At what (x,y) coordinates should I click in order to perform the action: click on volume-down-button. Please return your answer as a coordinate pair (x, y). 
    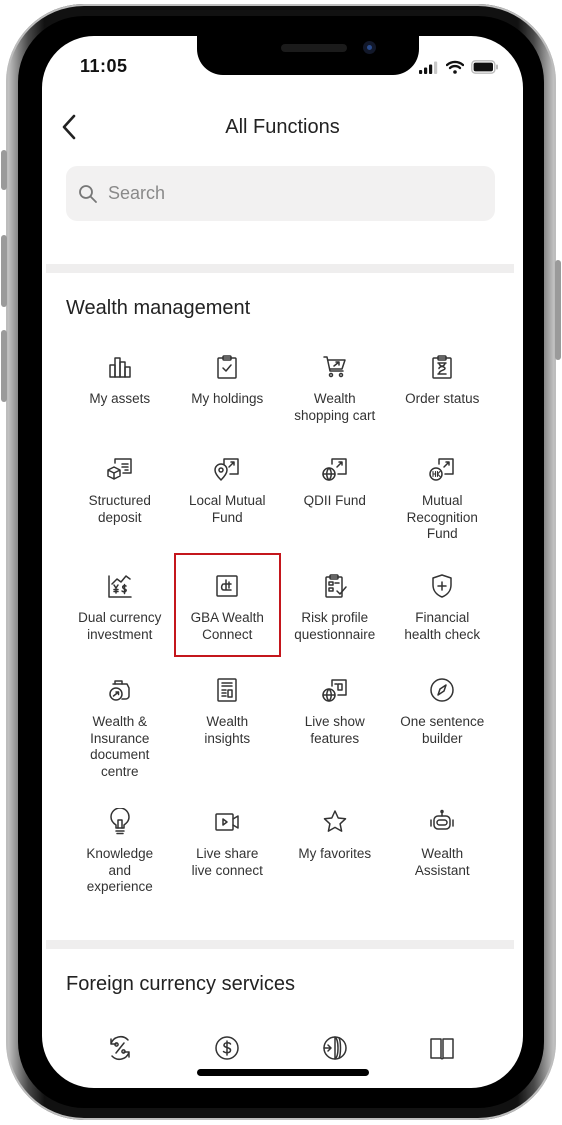
    Looking at the image, I should click on (4, 366).